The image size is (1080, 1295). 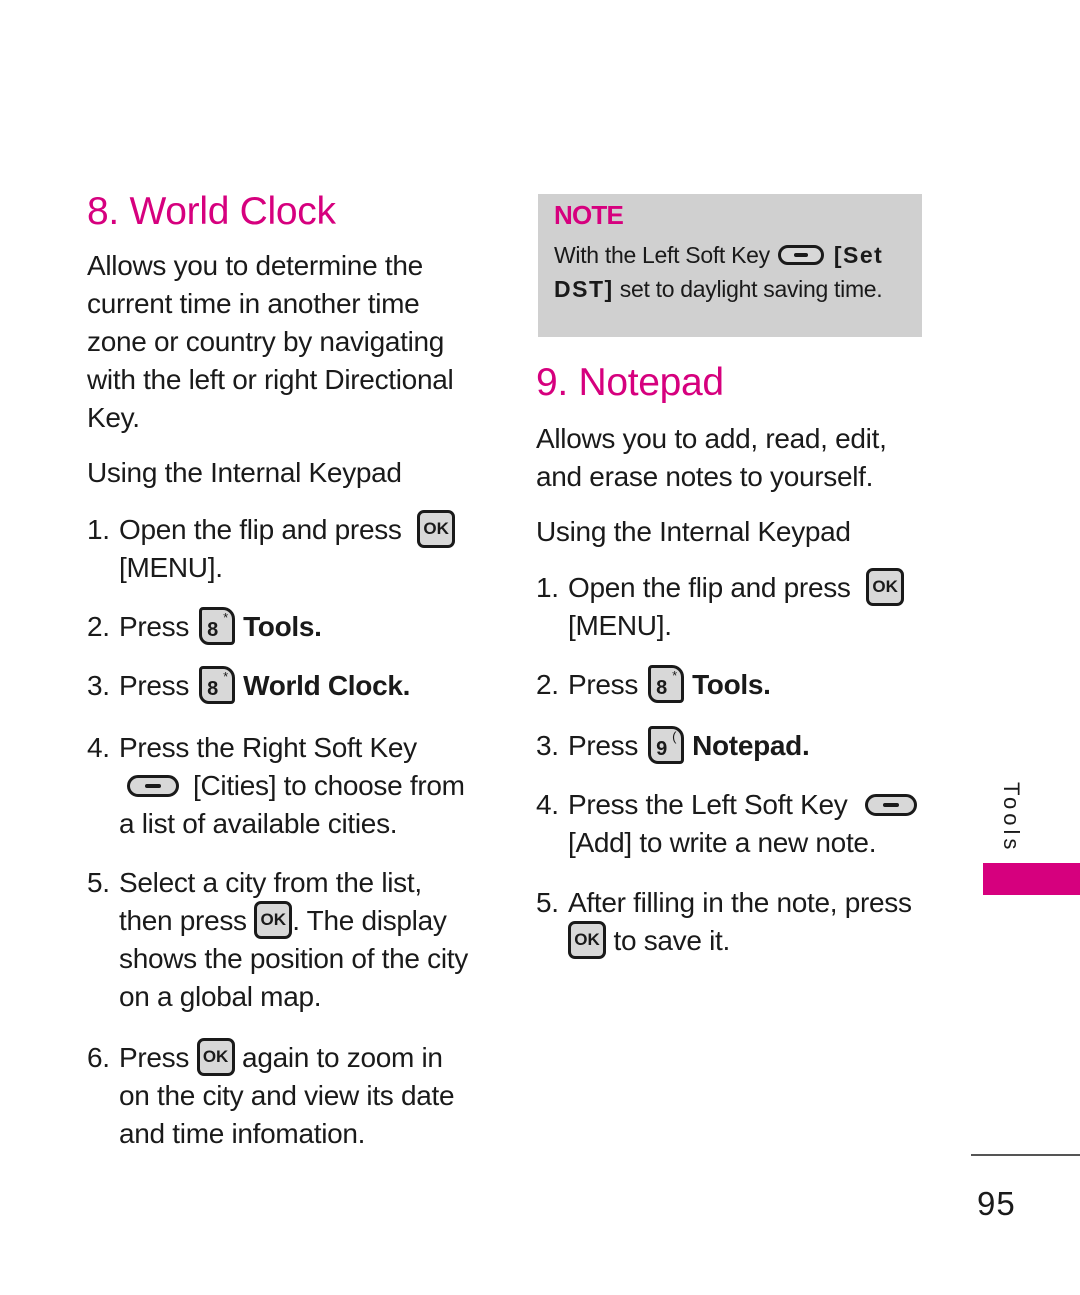 What do you see at coordinates (255, 265) in the screenshot?
I see `desc-line: Allows you to determine the` at bounding box center [255, 265].